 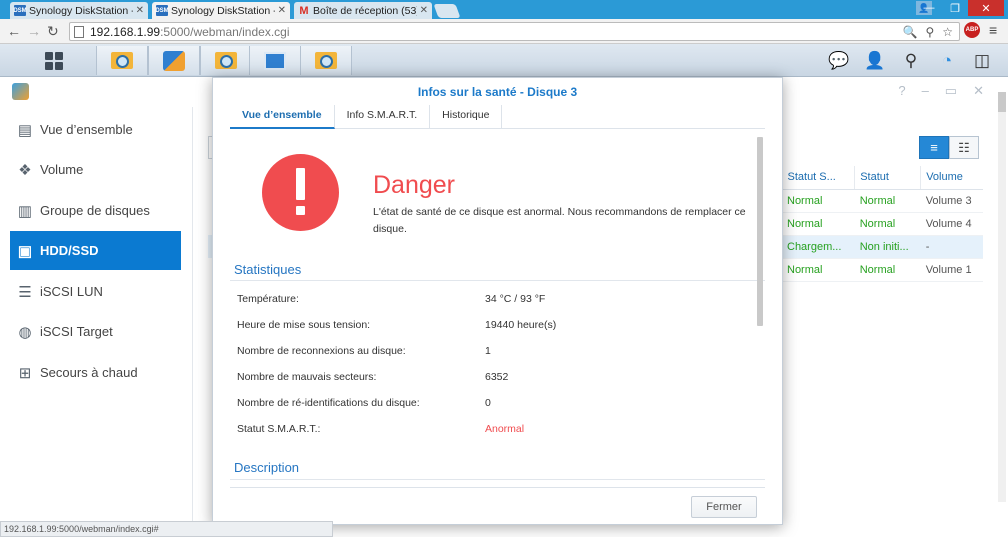 What do you see at coordinates (363, 10) in the screenshot?
I see `browser-tab: M Boîte de réception (53) - a ✕` at bounding box center [363, 10].